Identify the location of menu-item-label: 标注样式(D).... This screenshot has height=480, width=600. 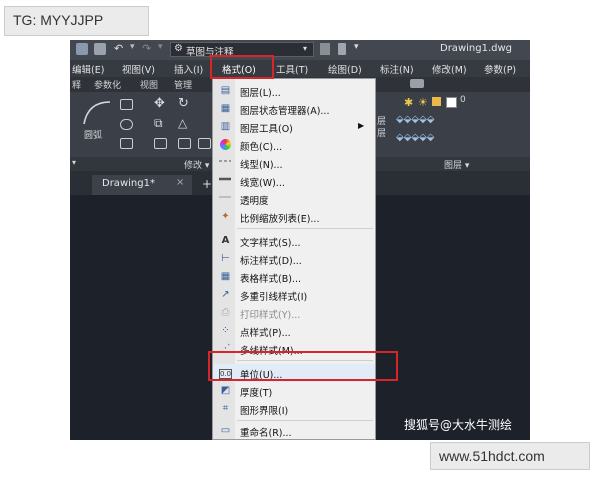
(271, 261).